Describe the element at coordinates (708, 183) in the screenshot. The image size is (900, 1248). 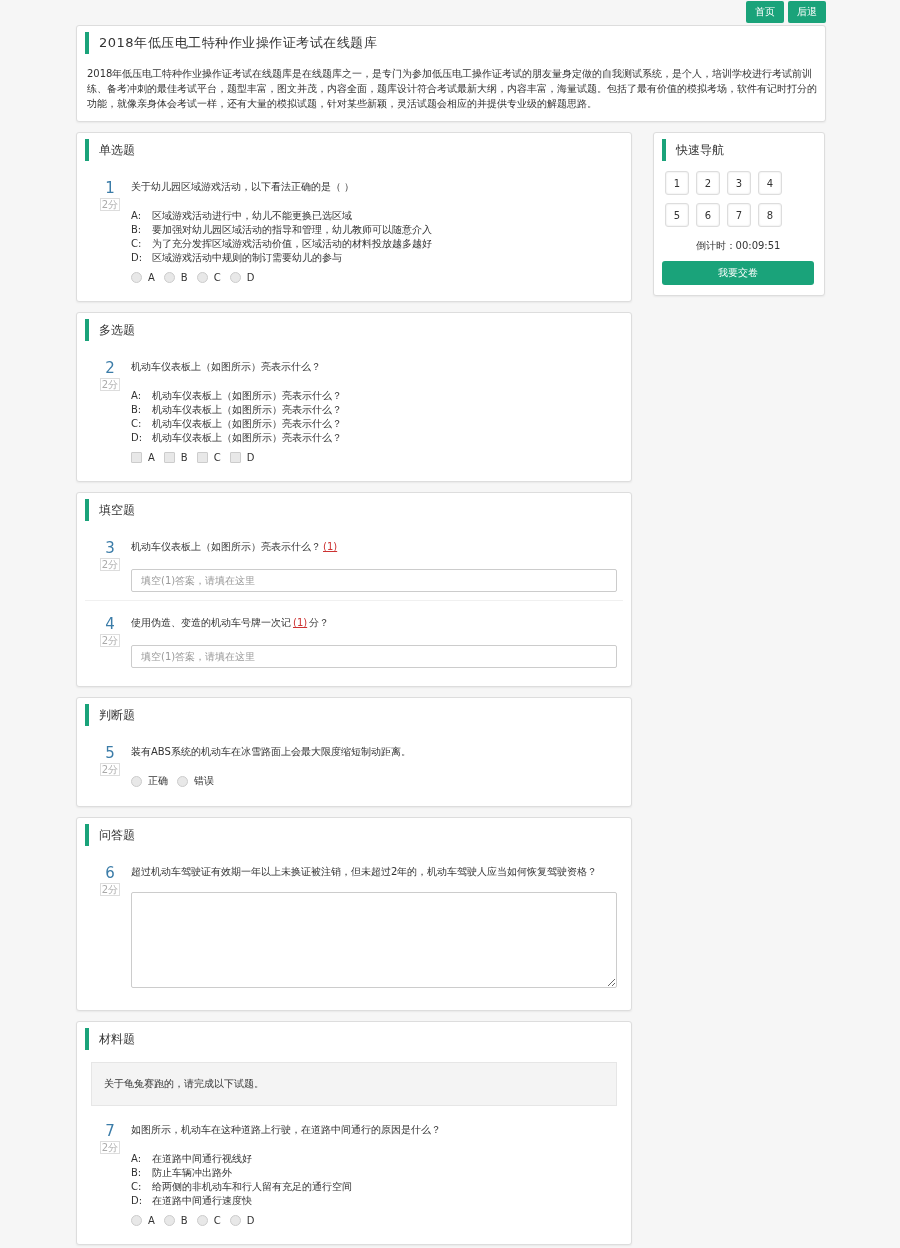
I see `question-nav-button: 2` at that location.